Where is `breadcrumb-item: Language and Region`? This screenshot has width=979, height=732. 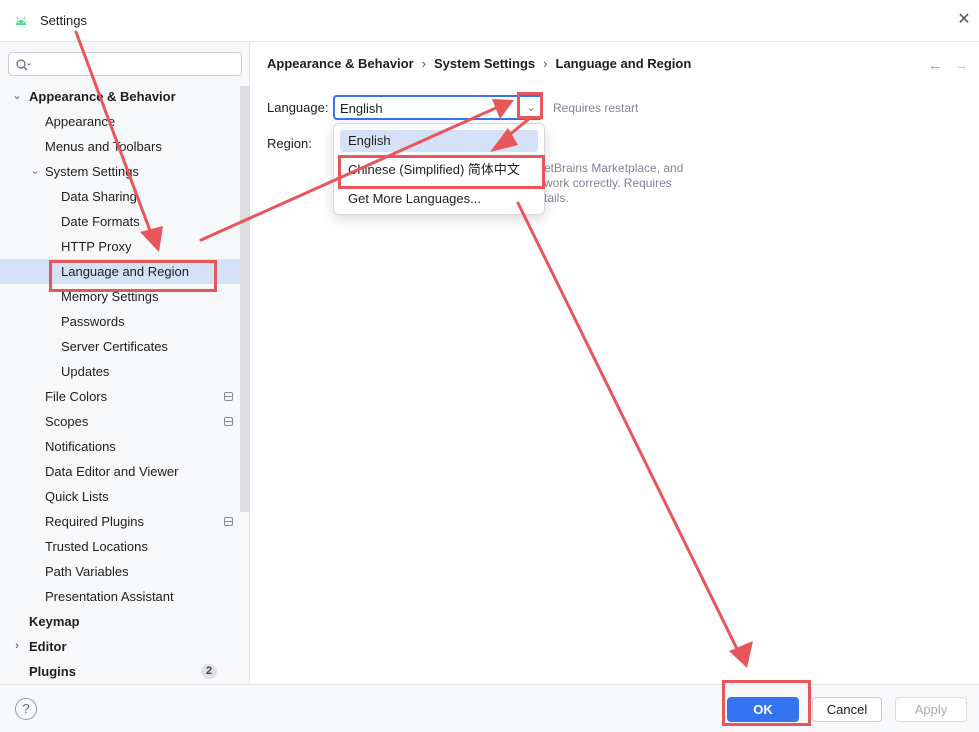
breadcrumb-item: Language and Region is located at coordinates (623, 63).